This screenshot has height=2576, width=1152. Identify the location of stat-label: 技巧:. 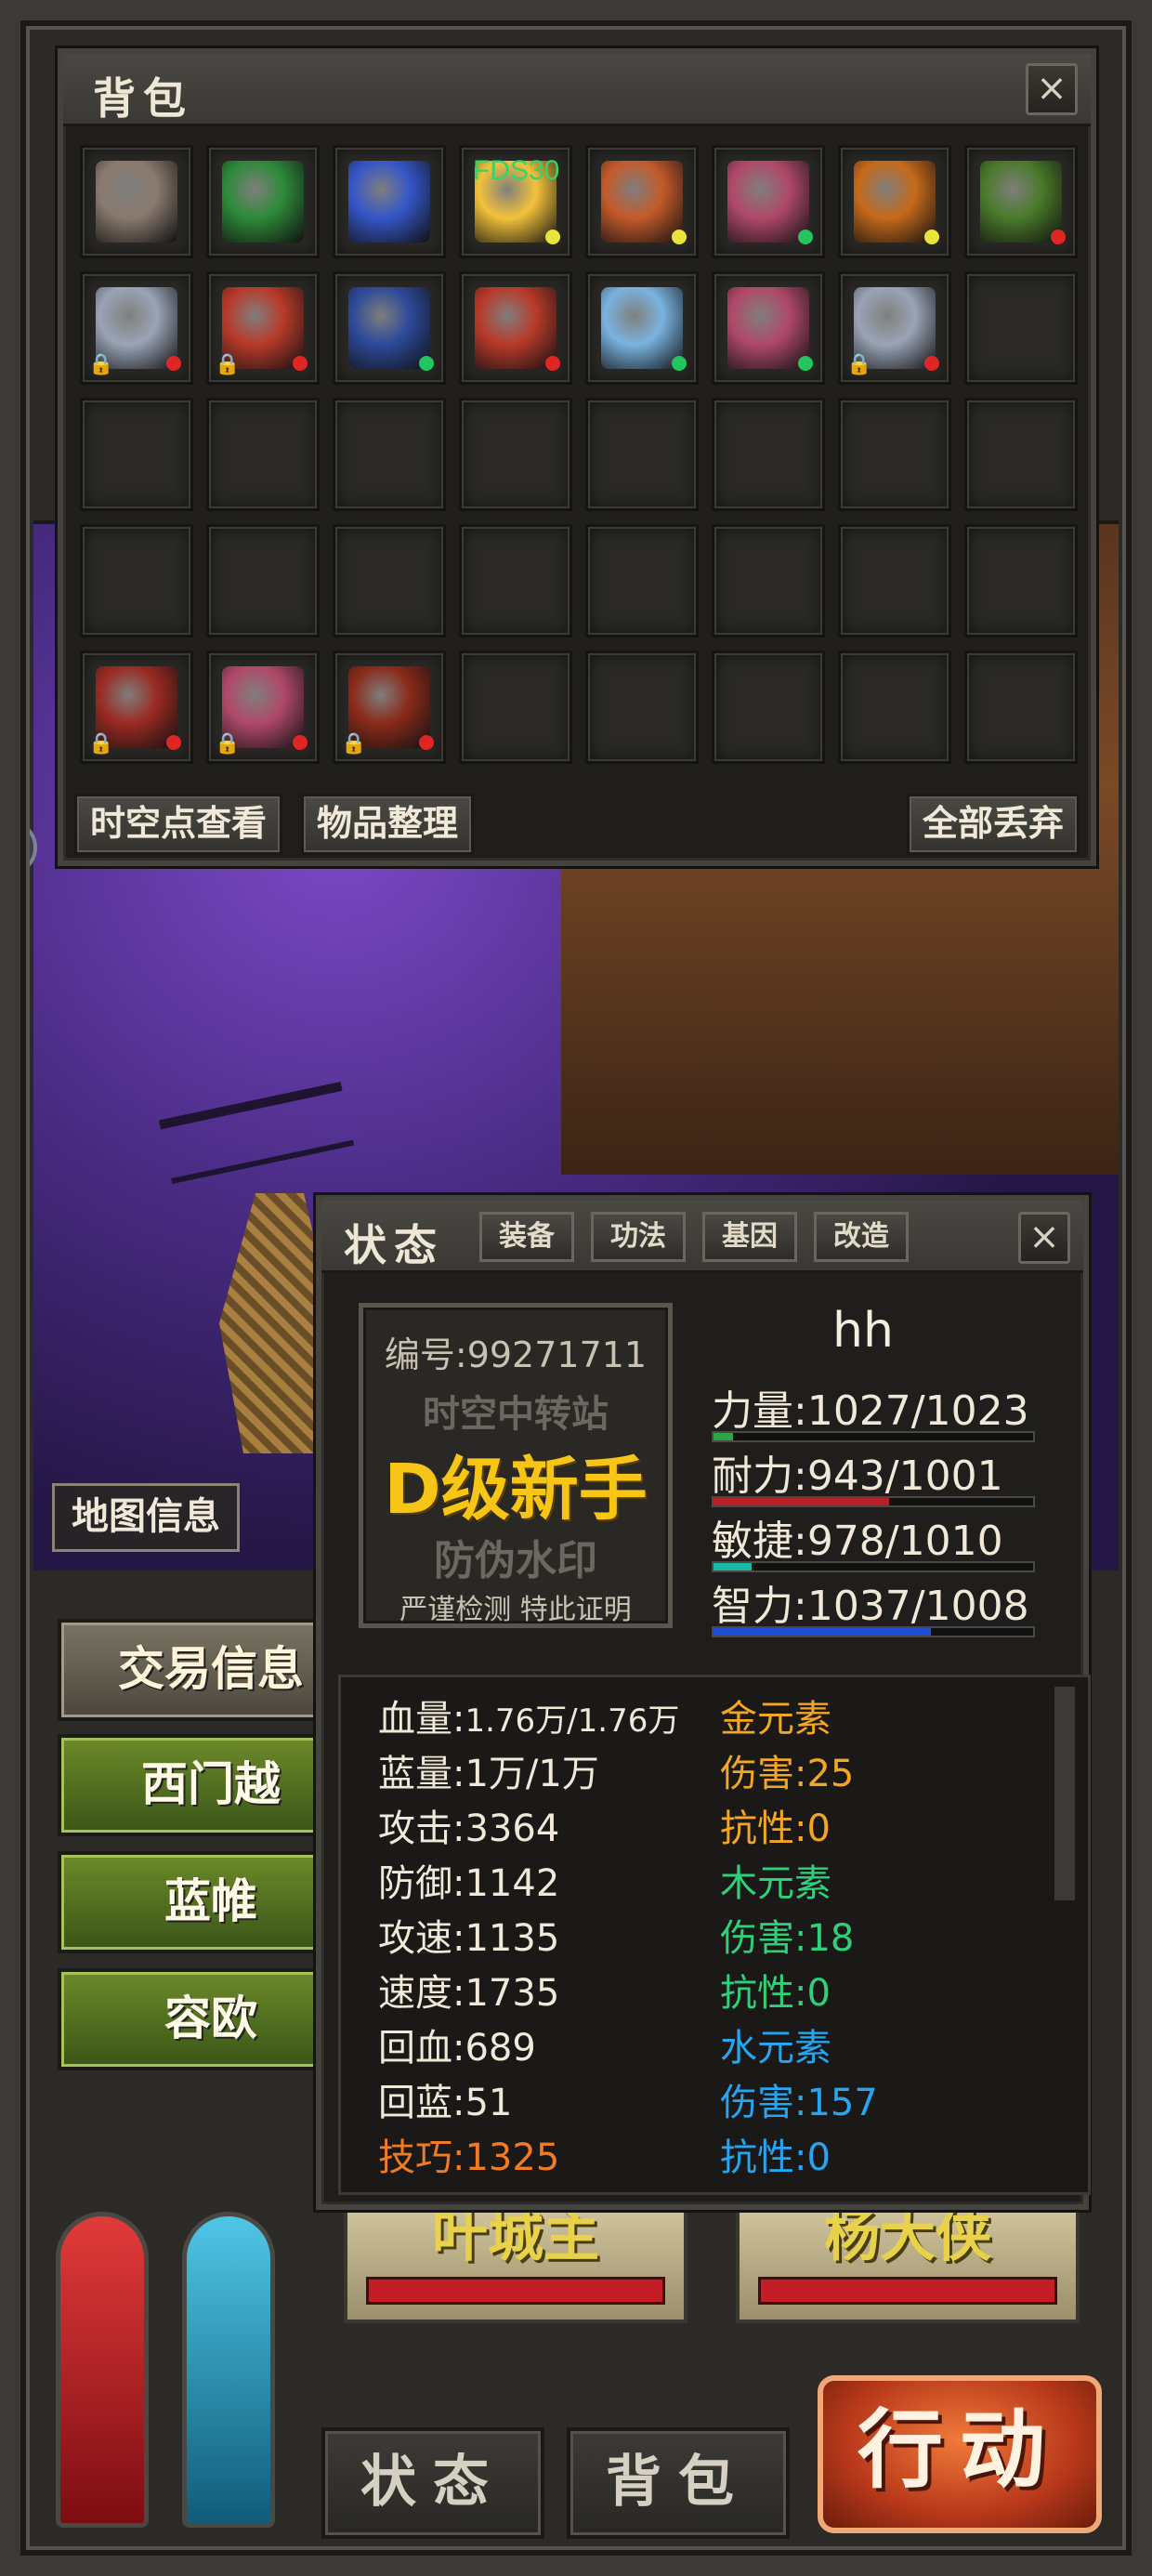
(421, 2157).